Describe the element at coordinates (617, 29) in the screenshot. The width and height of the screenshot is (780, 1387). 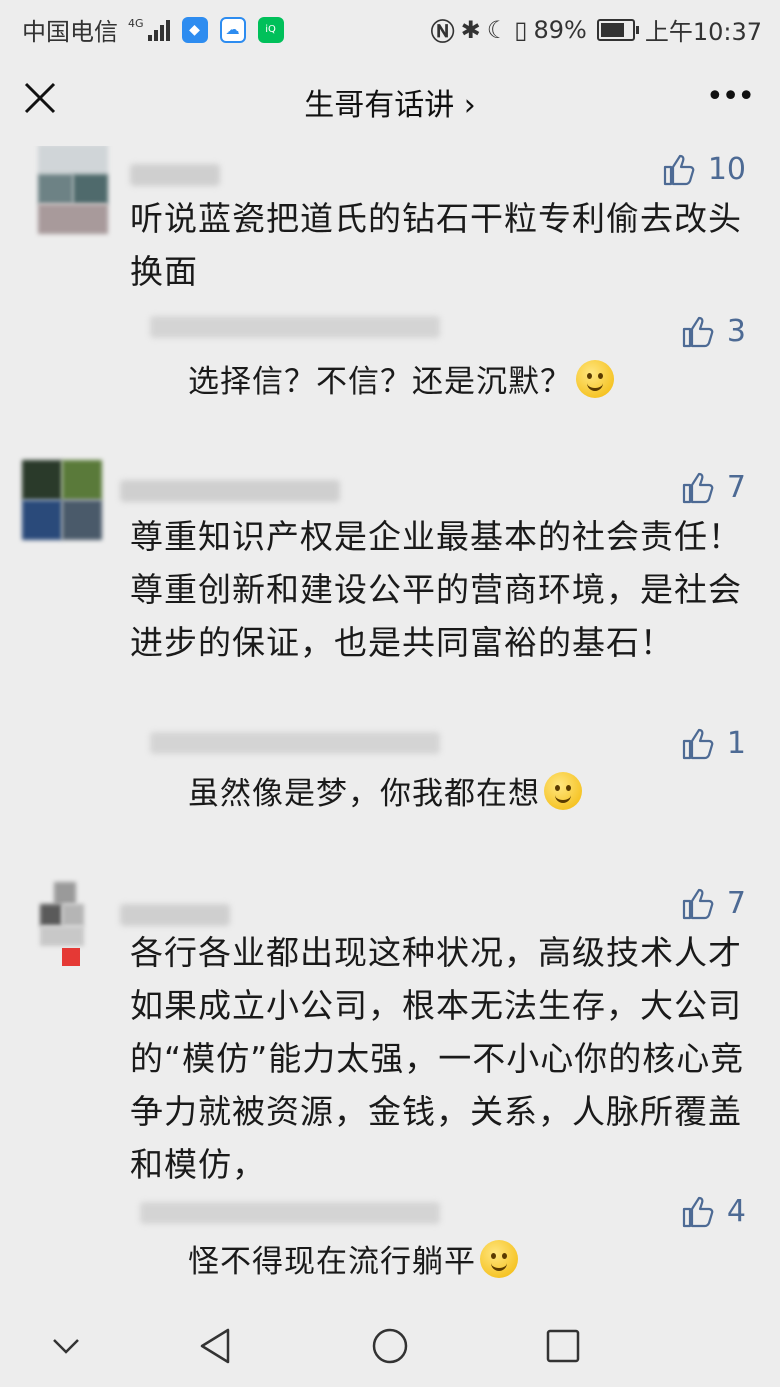
I see `battery-icon` at that location.